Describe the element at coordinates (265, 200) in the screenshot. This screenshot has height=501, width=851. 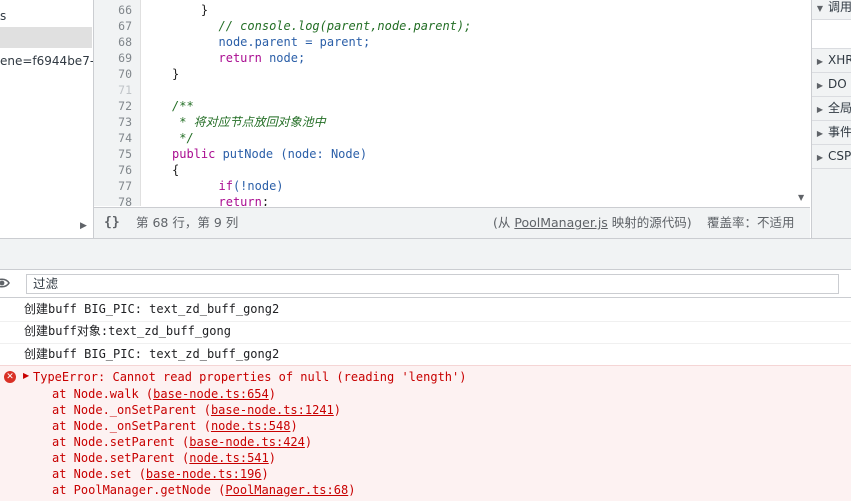
I see `code-token: ;` at that location.